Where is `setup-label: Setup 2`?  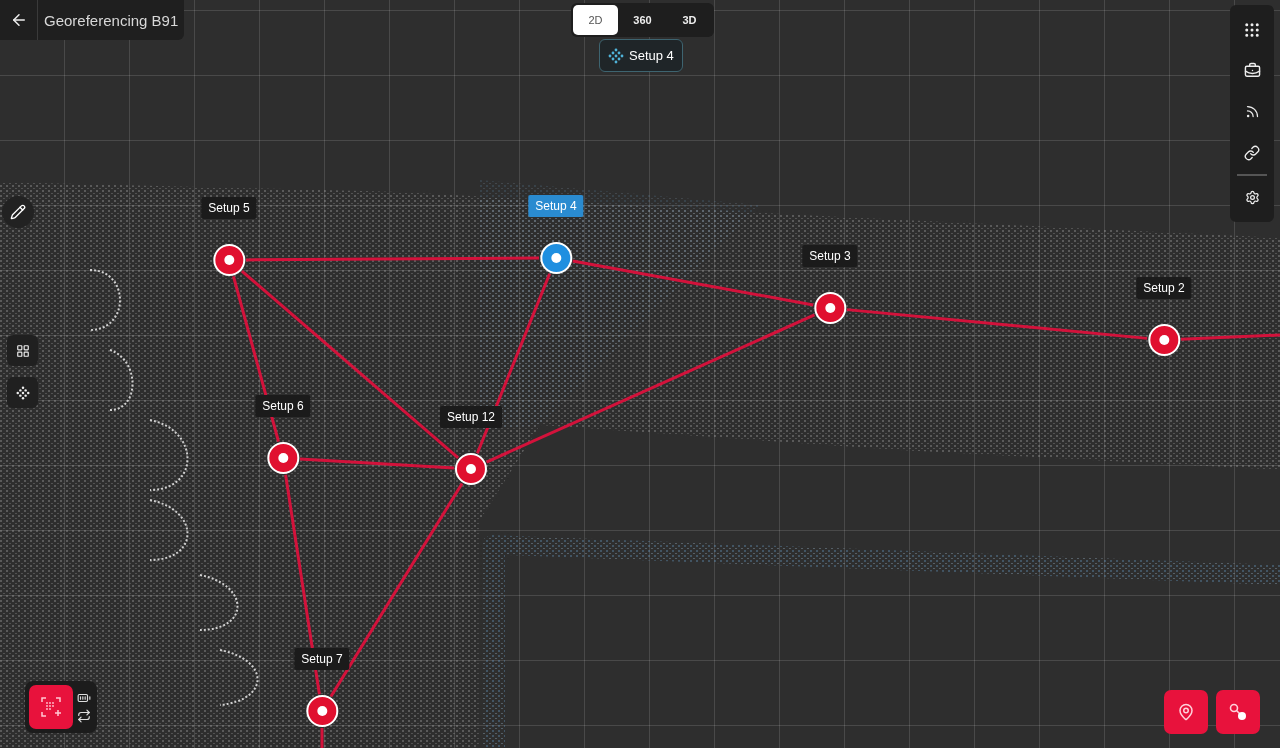 setup-label: Setup 2 is located at coordinates (1164, 288).